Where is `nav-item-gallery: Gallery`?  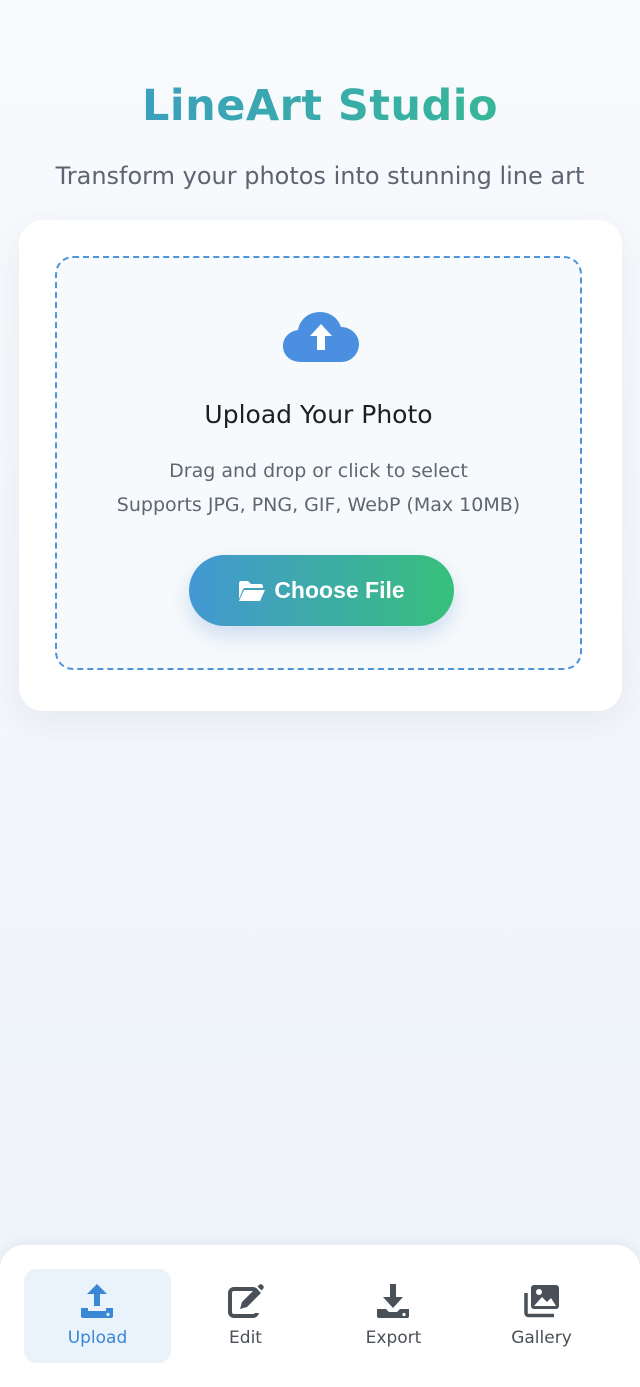 nav-item-gallery: Gallery is located at coordinates (541, 1316).